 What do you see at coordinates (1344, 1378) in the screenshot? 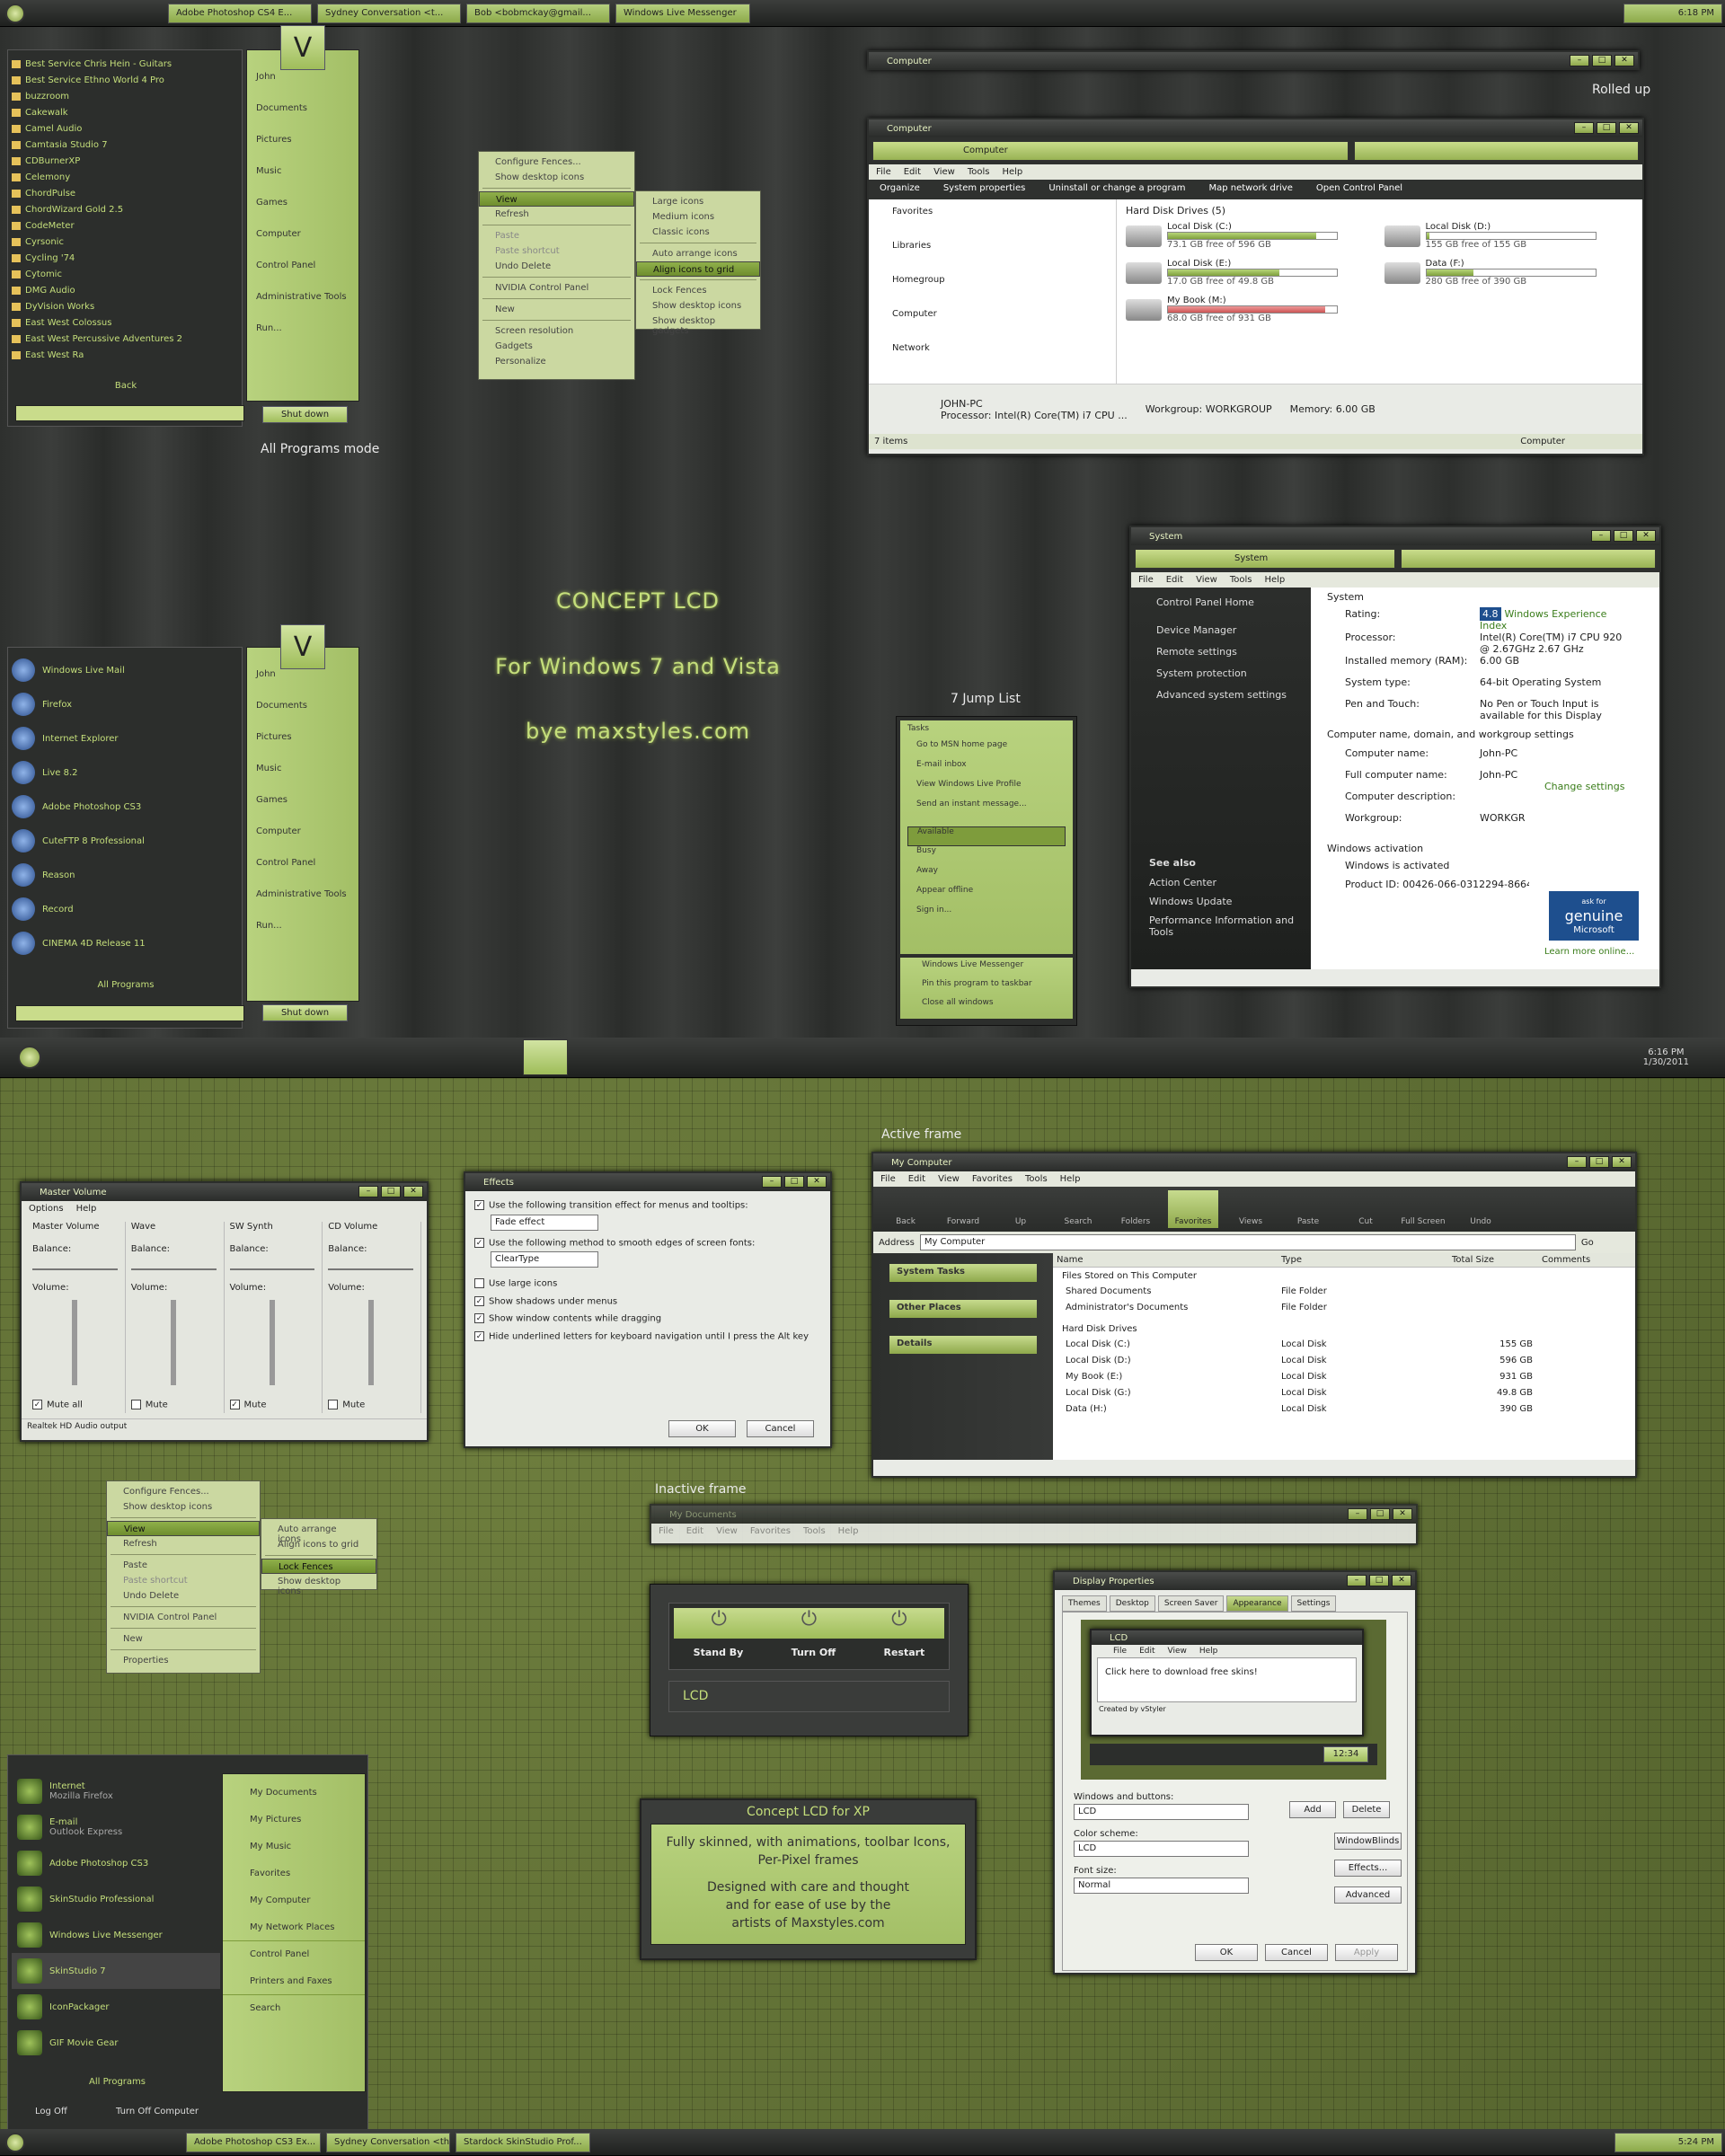
I see `list-row: My Book (E:) Local Disk 931 GB` at bounding box center [1344, 1378].